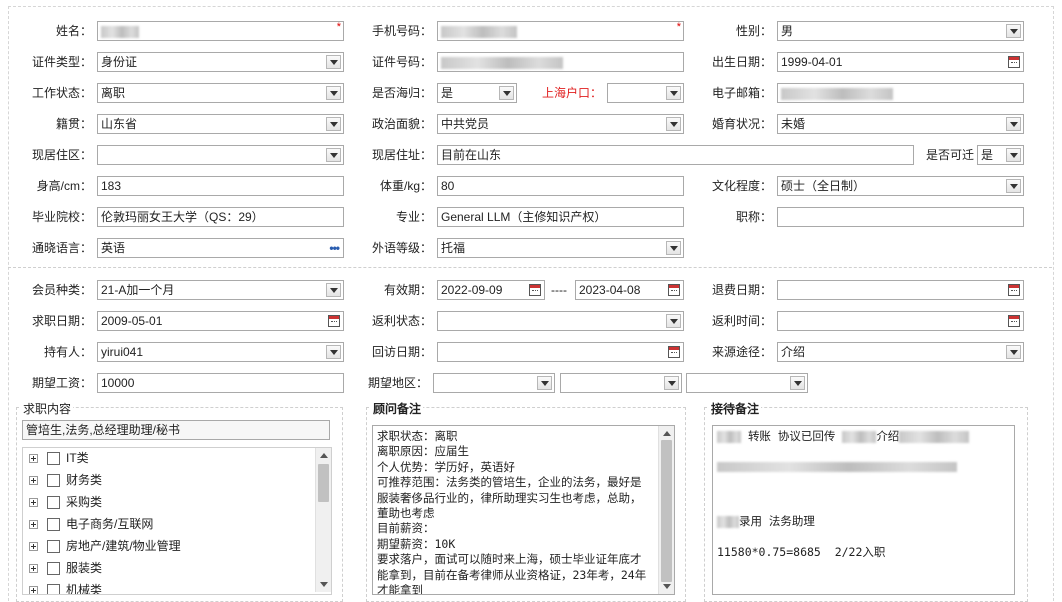 The height and width of the screenshot is (602, 1062). What do you see at coordinates (560, 321) in the screenshot?
I see `rebate-status-select` at bounding box center [560, 321].